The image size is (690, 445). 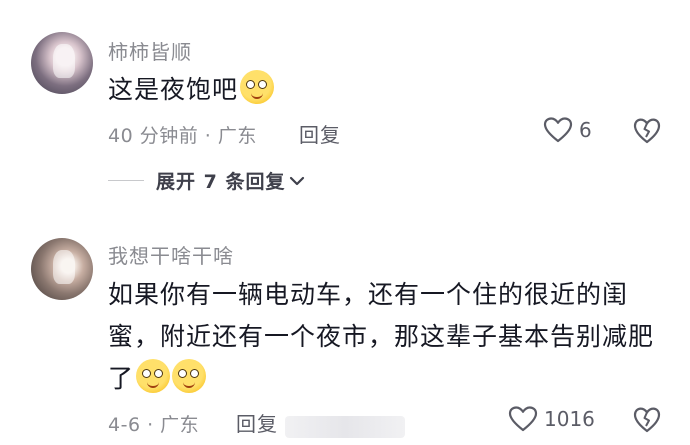 What do you see at coordinates (173, 89) in the screenshot?
I see `comment-text-content: 这是夜饱吧` at bounding box center [173, 89].